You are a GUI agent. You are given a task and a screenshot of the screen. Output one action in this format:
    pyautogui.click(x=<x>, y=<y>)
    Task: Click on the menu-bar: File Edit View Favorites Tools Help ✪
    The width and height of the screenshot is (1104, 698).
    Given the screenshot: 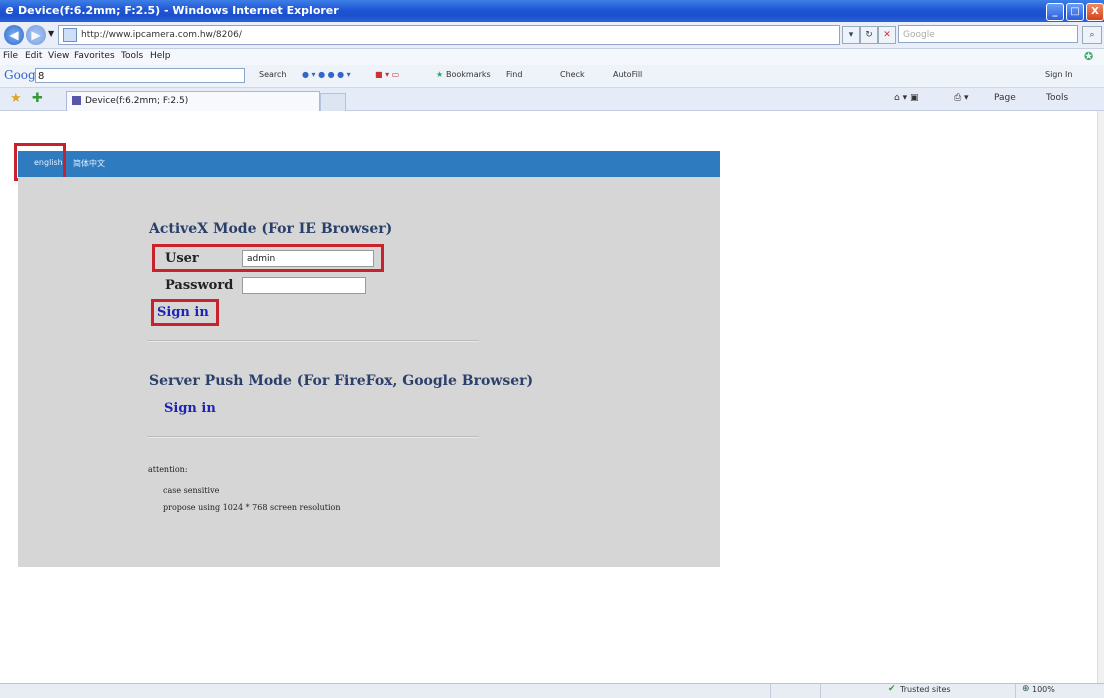 What is the action you would take?
    pyautogui.click(x=552, y=57)
    